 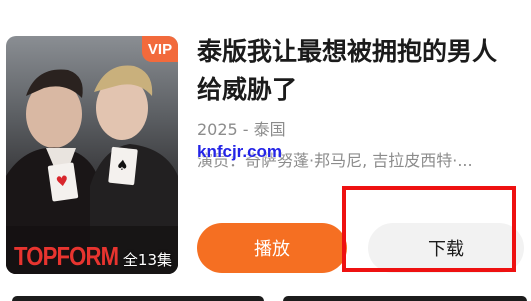 What do you see at coordinates (138, 298) in the screenshot?
I see `next-card-left` at bounding box center [138, 298].